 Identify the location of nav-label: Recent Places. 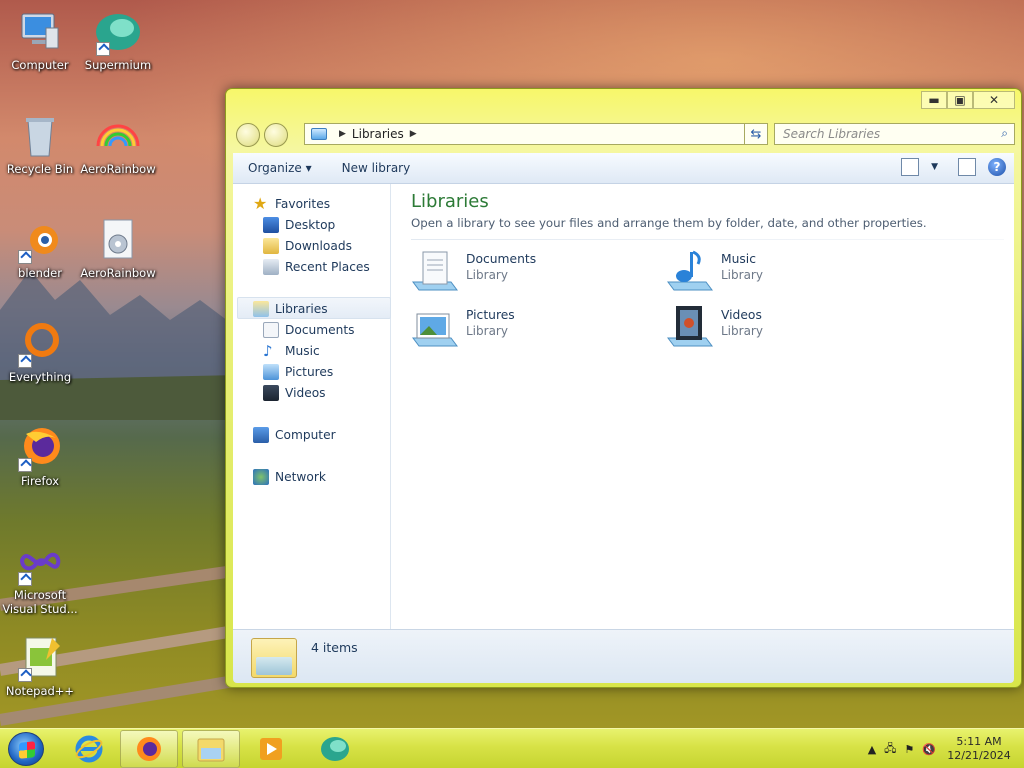
(327, 267).